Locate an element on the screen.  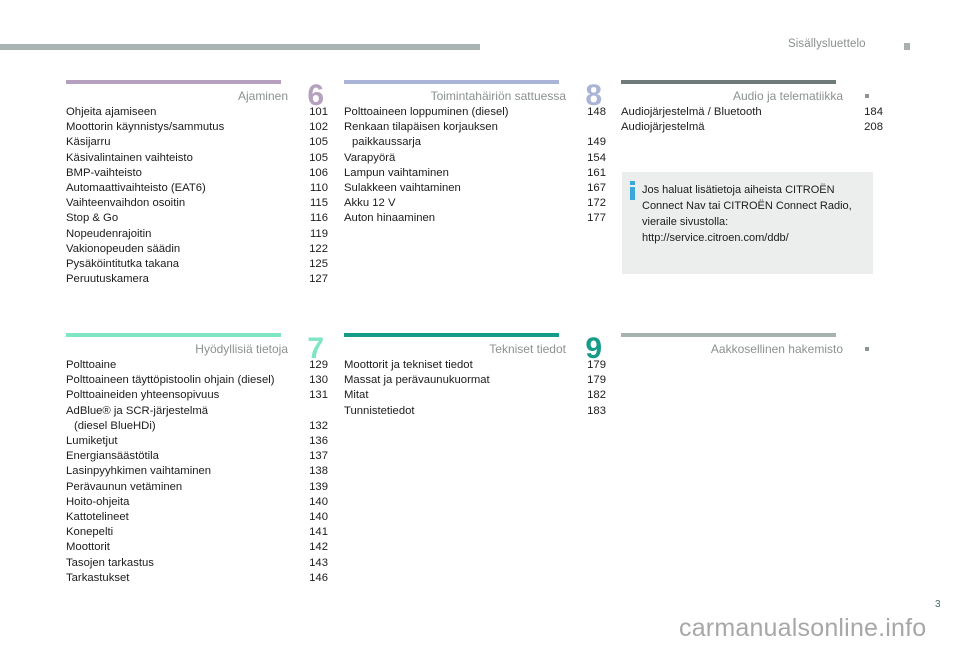
toc-entry: Tarkastukset 146 is located at coordinates (197, 578).